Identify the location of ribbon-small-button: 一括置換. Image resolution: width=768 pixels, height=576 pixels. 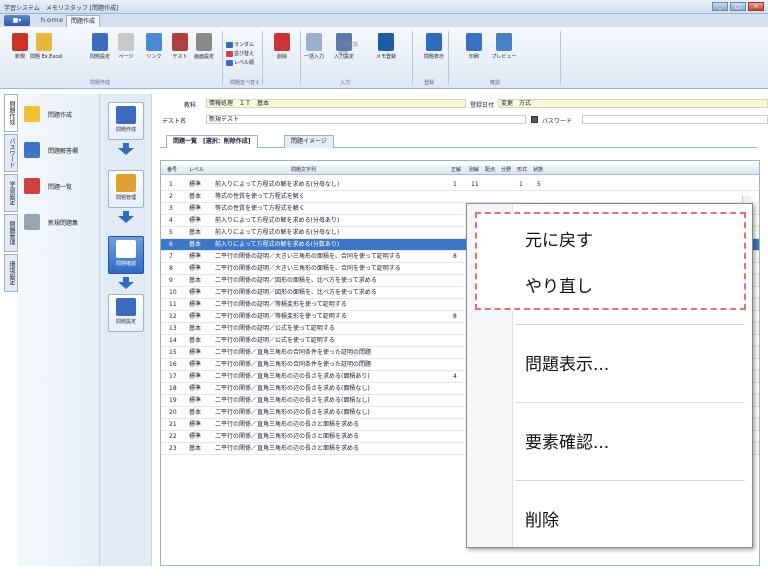
(348, 44).